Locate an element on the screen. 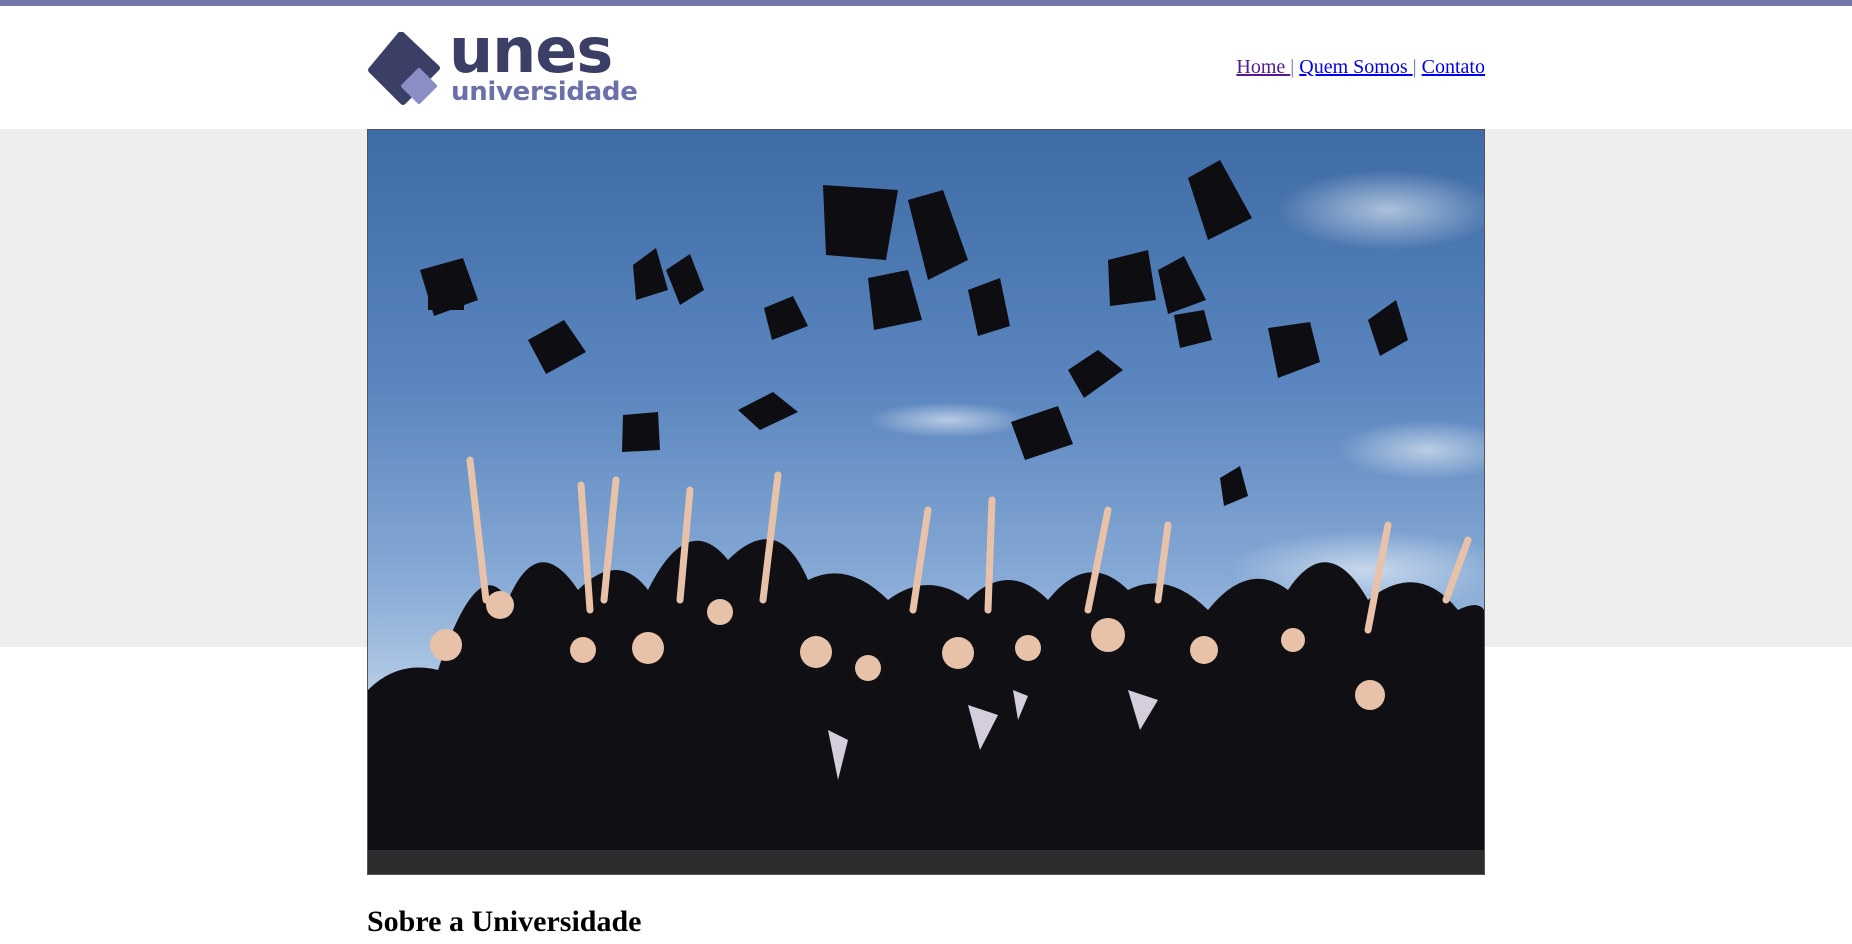  logo-tagline: universidade is located at coordinates (544, 92).